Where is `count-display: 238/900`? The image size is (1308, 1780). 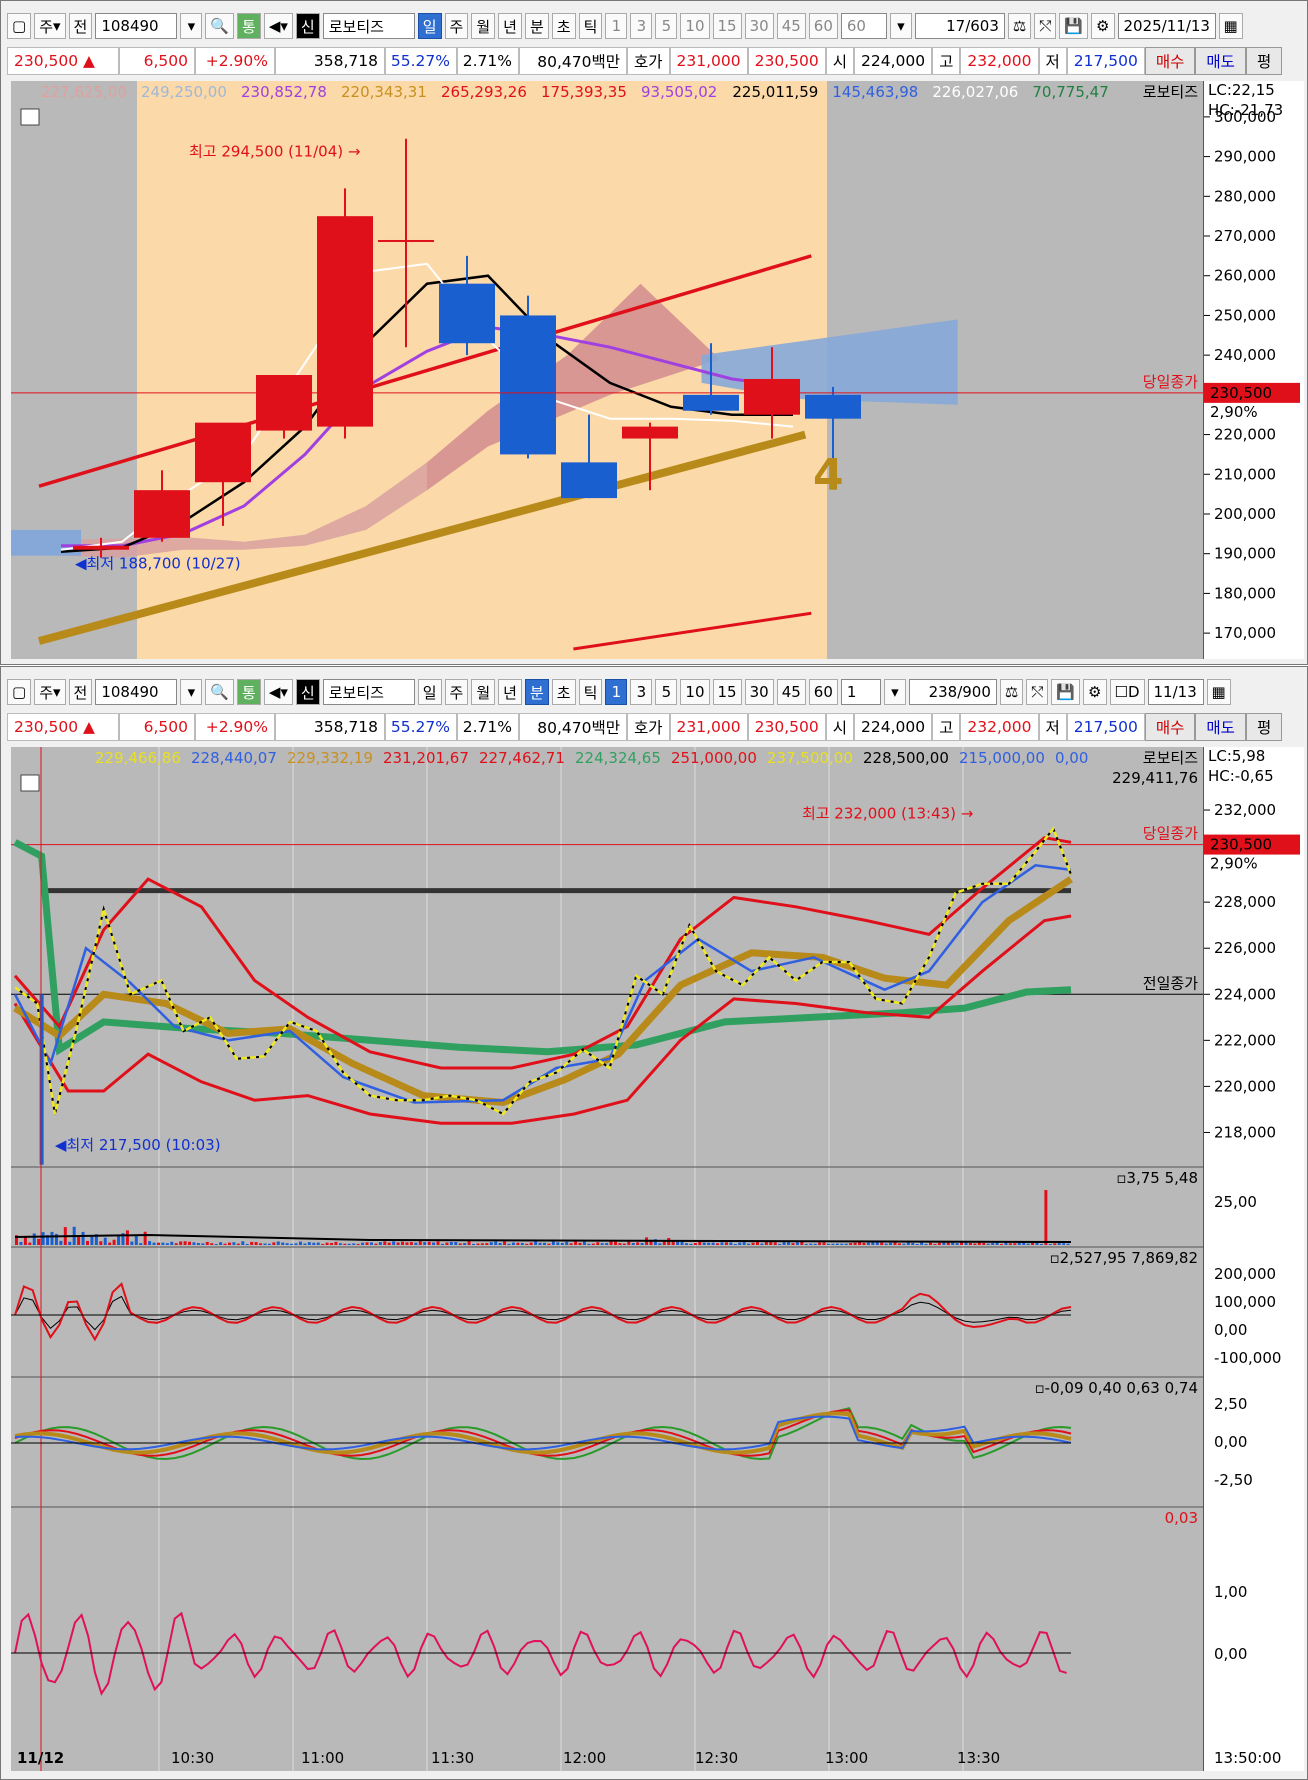 count-display: 238/900 is located at coordinates (952, 692).